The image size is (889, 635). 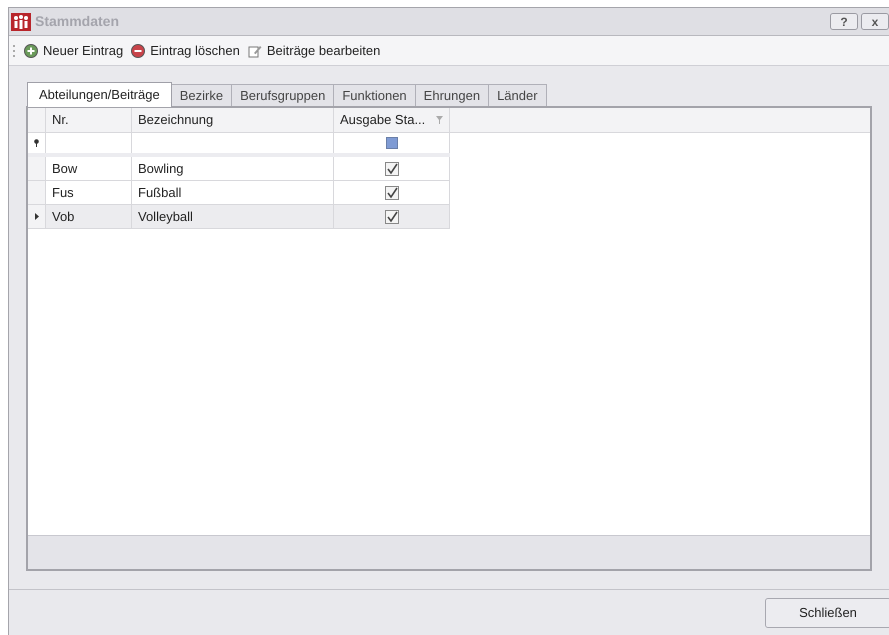 What do you see at coordinates (827, 613) in the screenshot?
I see `close-button: Schließen` at bounding box center [827, 613].